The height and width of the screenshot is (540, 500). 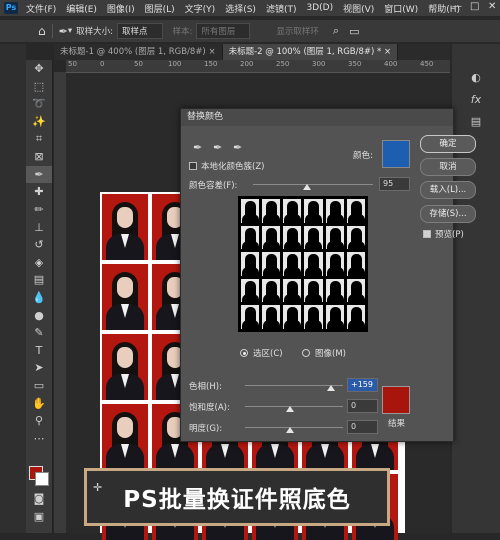 I want to click on radio-selection, so click(x=244, y=353).